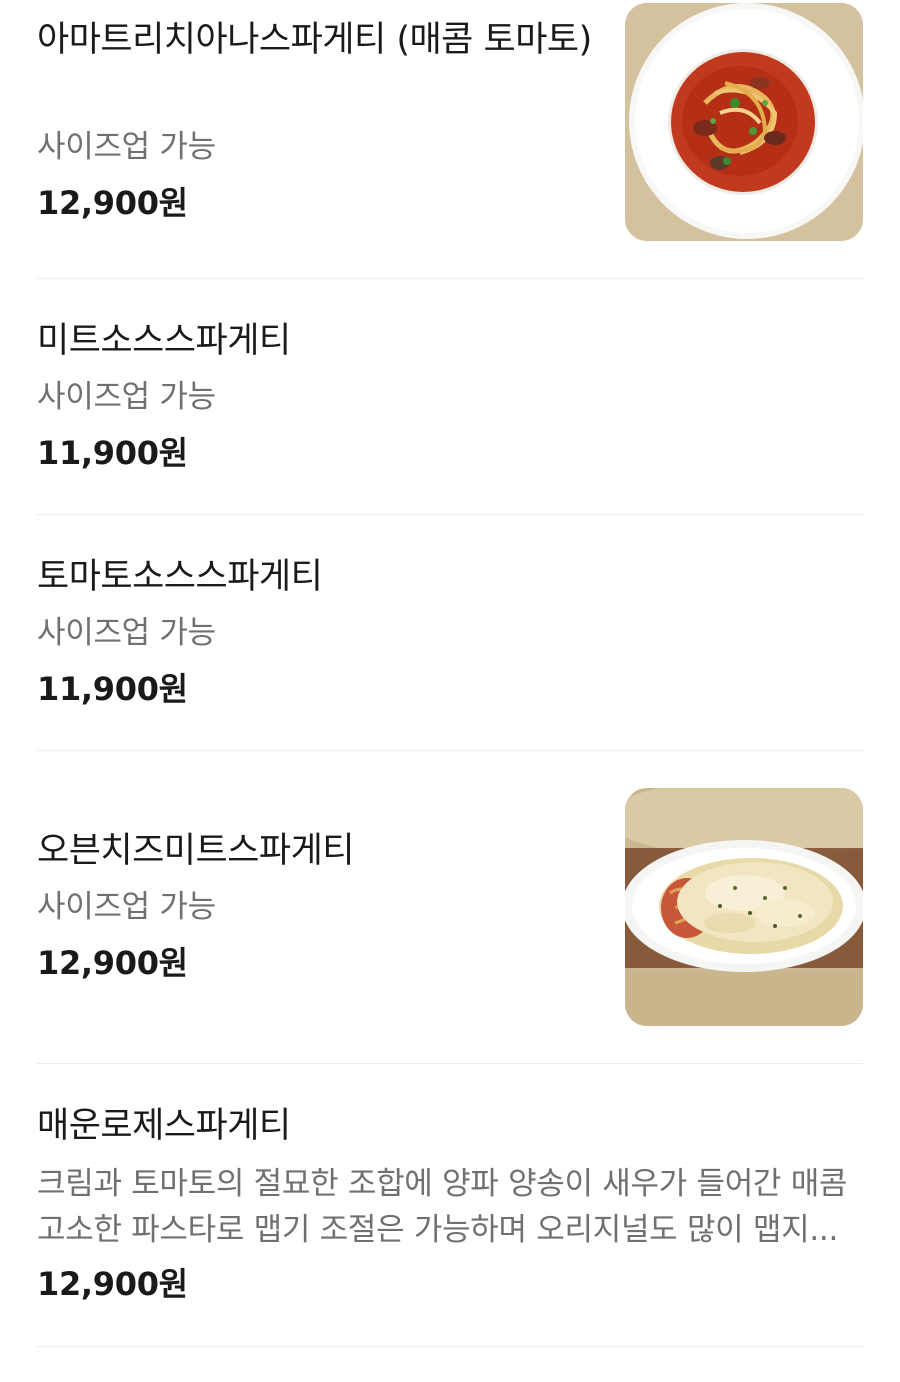  What do you see at coordinates (164, 341) in the screenshot?
I see `menu-item-name: 미트소스스파게티` at bounding box center [164, 341].